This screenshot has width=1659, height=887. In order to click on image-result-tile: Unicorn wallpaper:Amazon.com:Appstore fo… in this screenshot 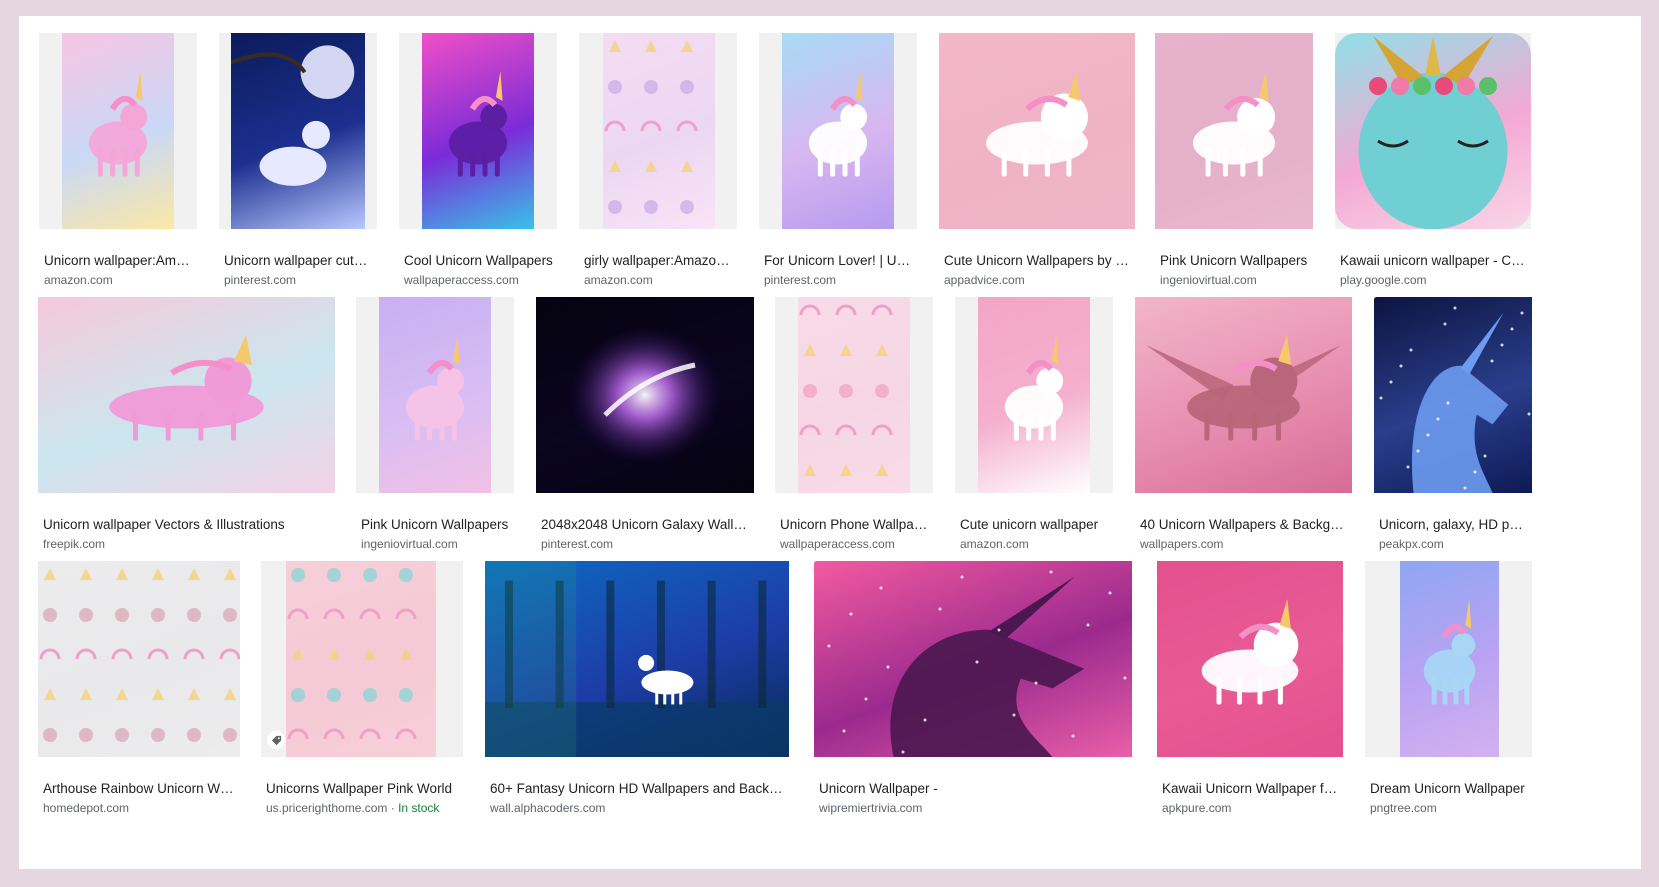, I will do `click(118, 164)`.